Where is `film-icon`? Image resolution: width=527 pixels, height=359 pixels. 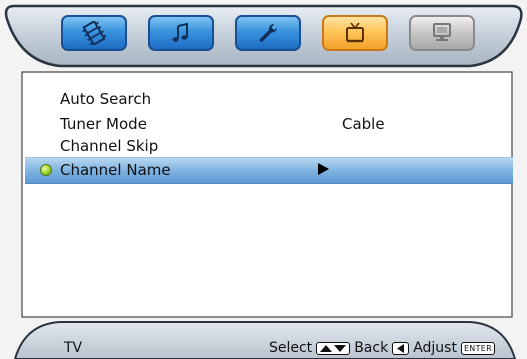
film-icon is located at coordinates (94, 33).